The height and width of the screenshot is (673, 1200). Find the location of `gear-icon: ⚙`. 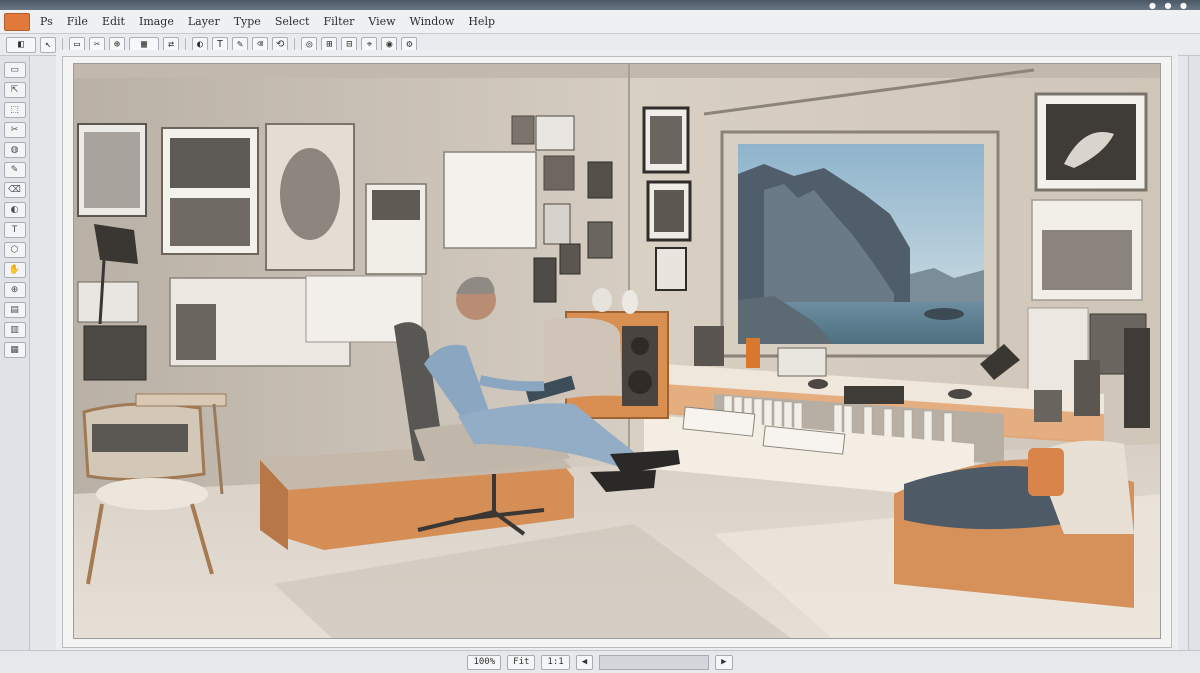

gear-icon: ⚙ is located at coordinates (409, 44).